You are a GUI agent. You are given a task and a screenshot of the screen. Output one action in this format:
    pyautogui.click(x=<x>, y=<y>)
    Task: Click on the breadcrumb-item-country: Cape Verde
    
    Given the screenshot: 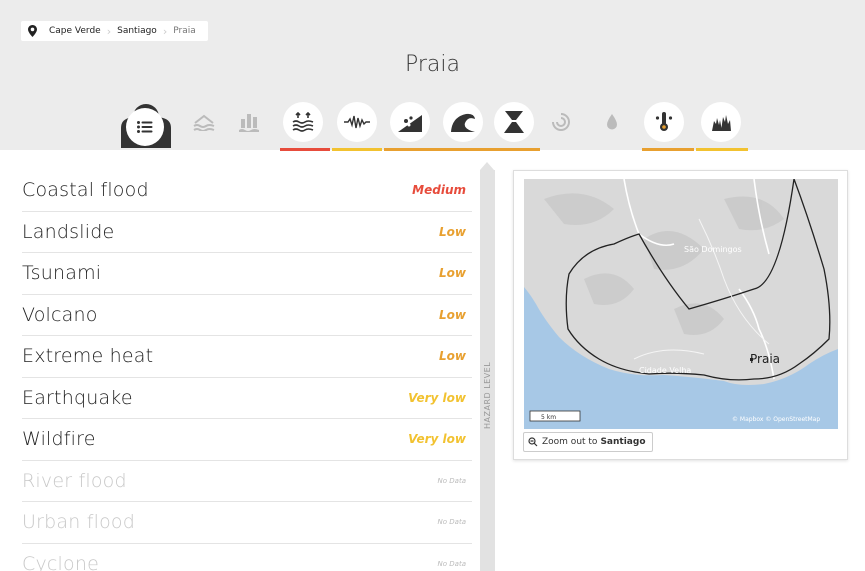 What is the action you would take?
    pyautogui.click(x=75, y=31)
    